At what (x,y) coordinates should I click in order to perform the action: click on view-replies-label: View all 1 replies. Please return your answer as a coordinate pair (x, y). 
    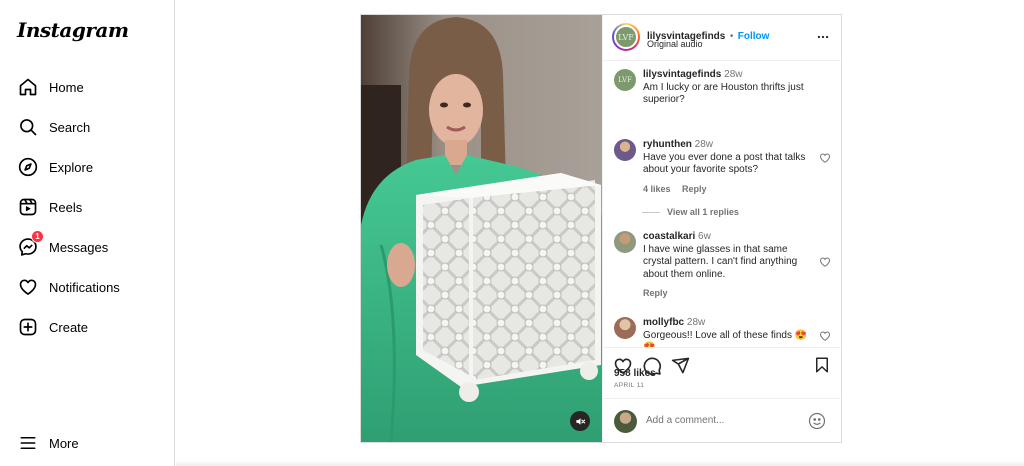
    Looking at the image, I should click on (703, 212).